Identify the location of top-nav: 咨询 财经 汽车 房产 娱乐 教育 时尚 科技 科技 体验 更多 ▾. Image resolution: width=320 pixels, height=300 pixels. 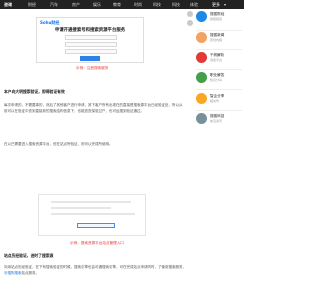
(122, 4).